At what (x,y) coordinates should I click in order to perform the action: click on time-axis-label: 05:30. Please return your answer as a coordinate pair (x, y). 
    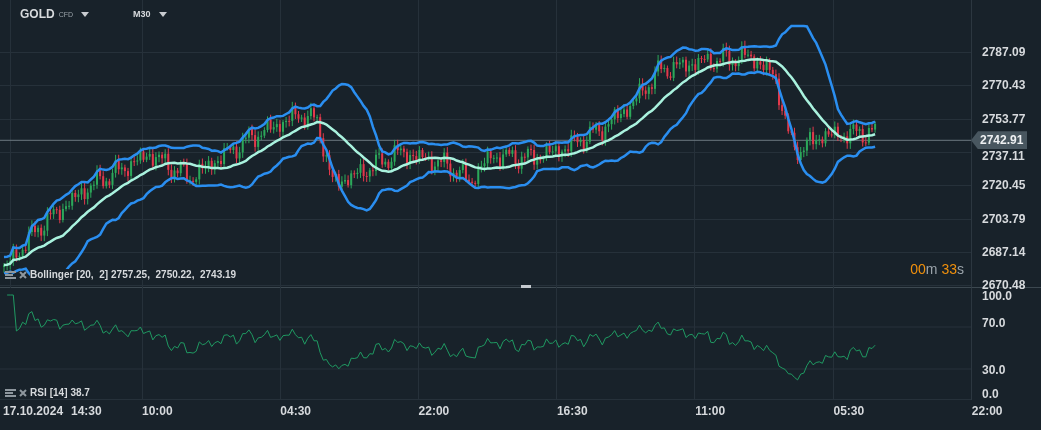
    Looking at the image, I should click on (849, 411).